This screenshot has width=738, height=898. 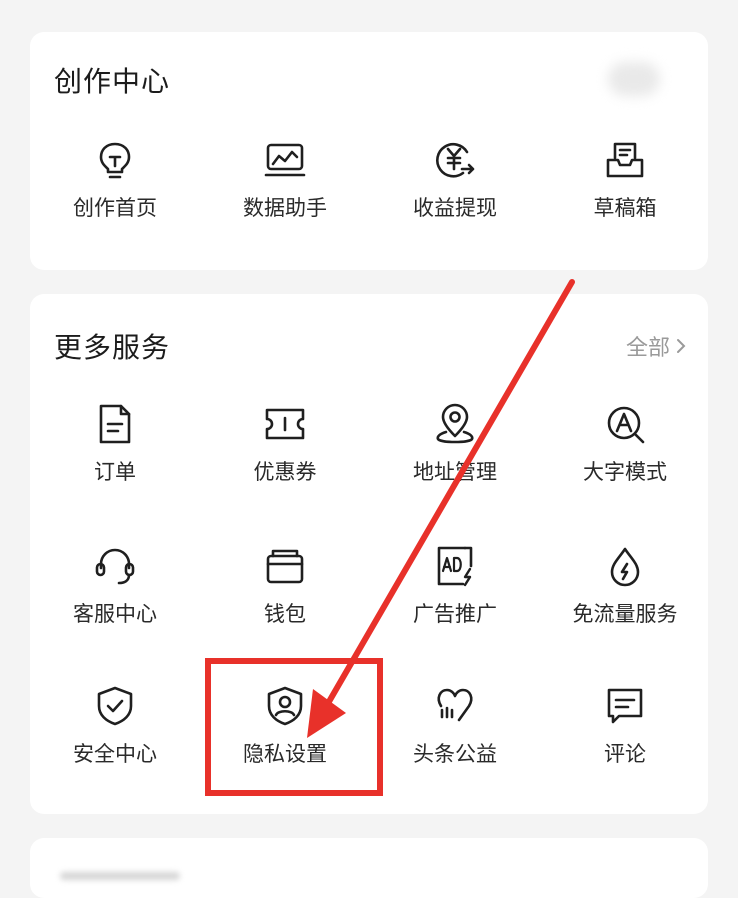 I want to click on grid-item-label: 订单, so click(x=115, y=472).